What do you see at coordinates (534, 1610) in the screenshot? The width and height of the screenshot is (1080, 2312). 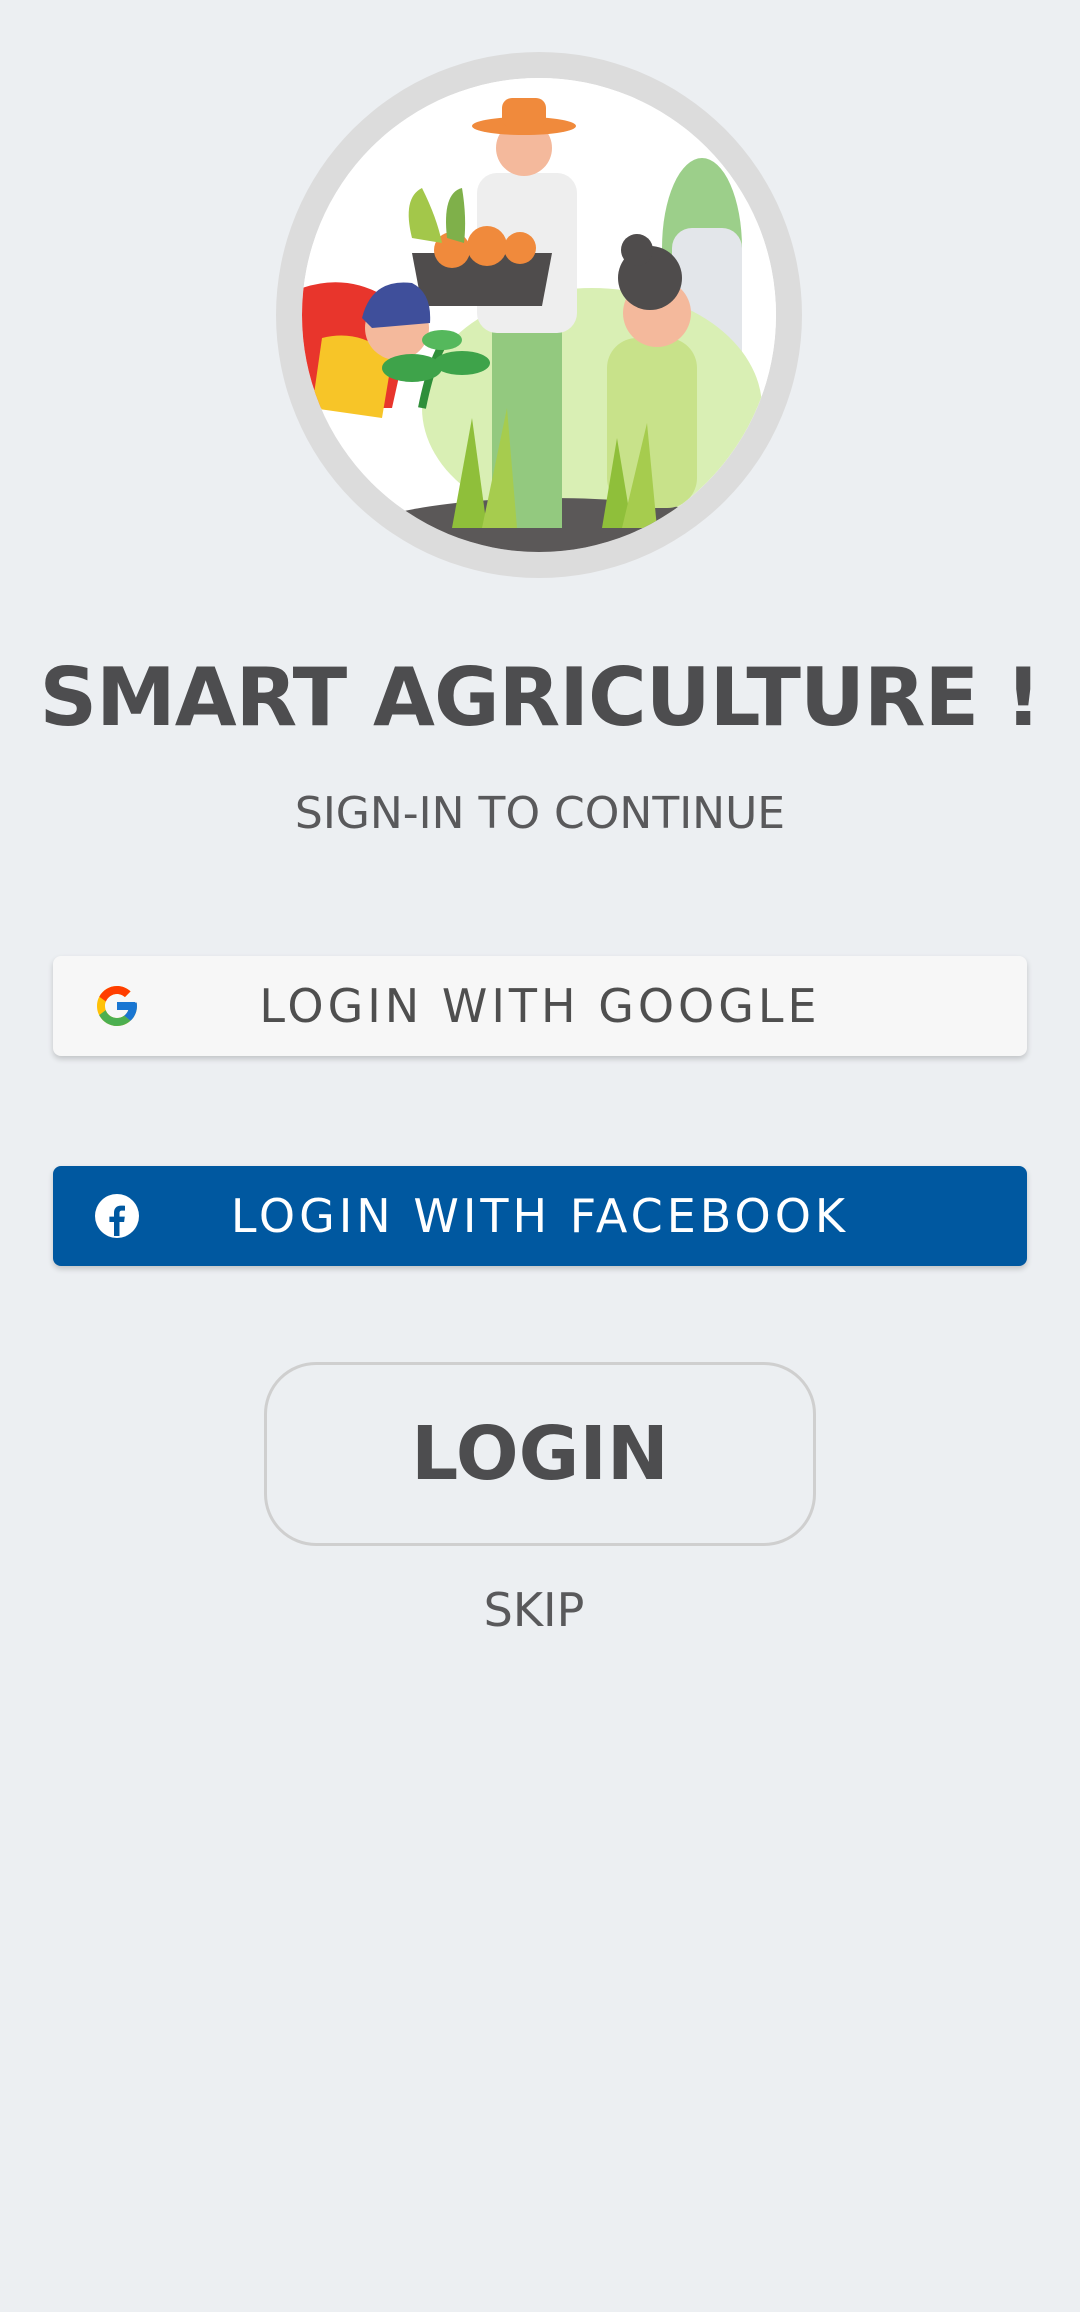 I see `skip-link: SKIP` at bounding box center [534, 1610].